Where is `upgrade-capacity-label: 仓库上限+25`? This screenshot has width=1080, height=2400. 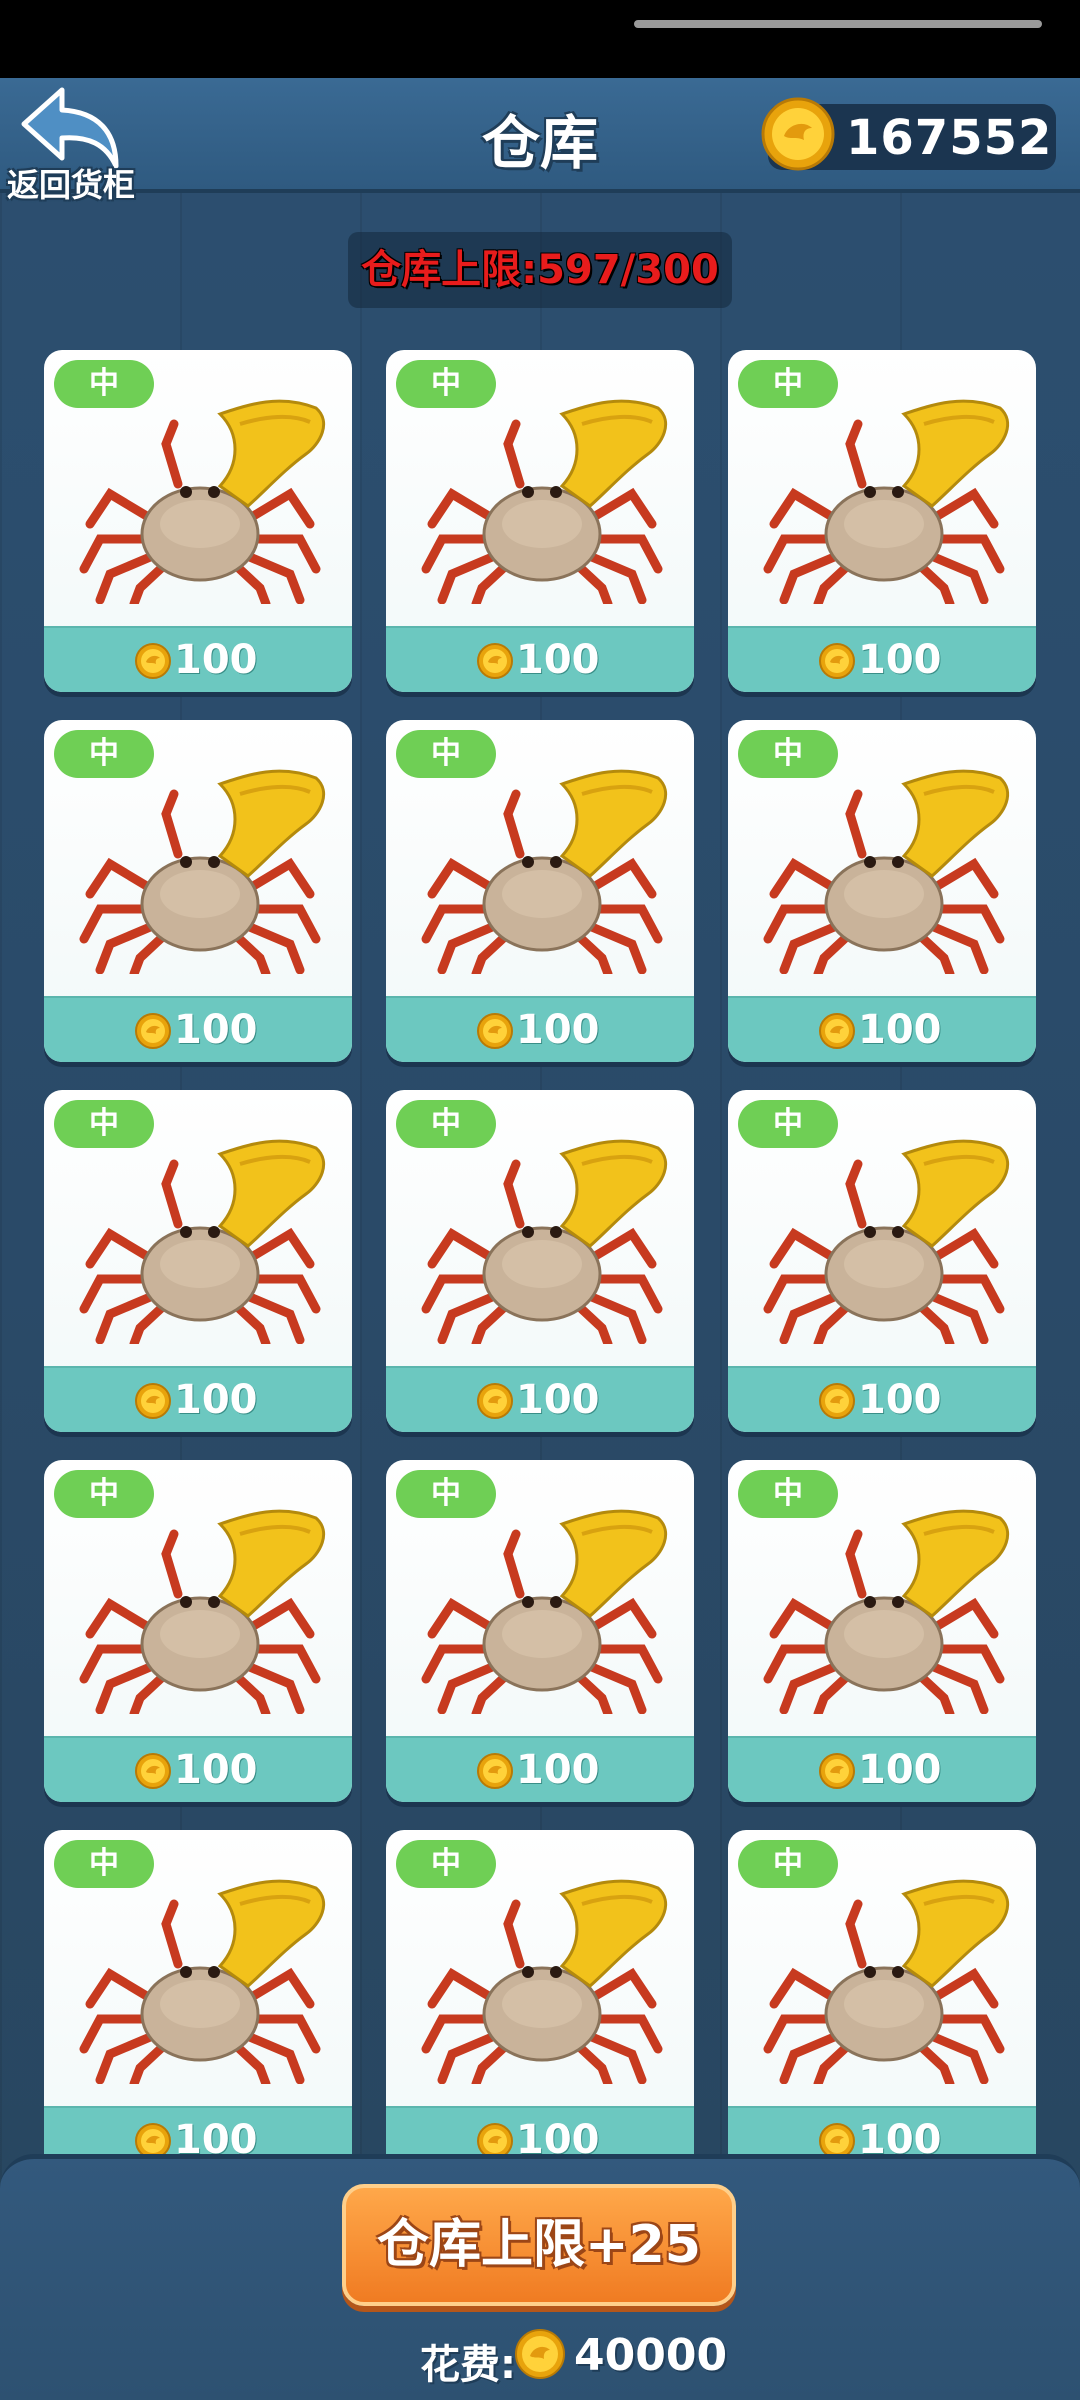
upgrade-capacity-label: 仓库上限+25 is located at coordinates (539, 2245).